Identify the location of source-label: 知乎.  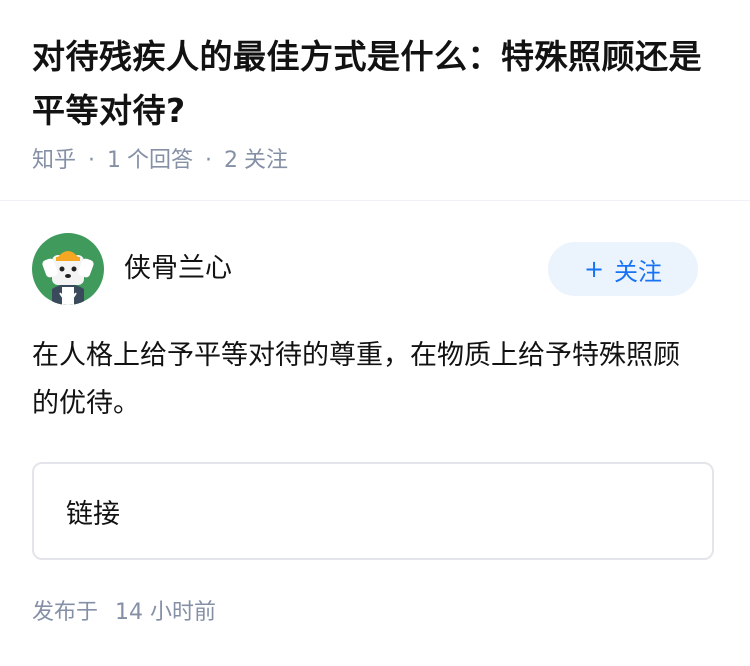
(54, 161).